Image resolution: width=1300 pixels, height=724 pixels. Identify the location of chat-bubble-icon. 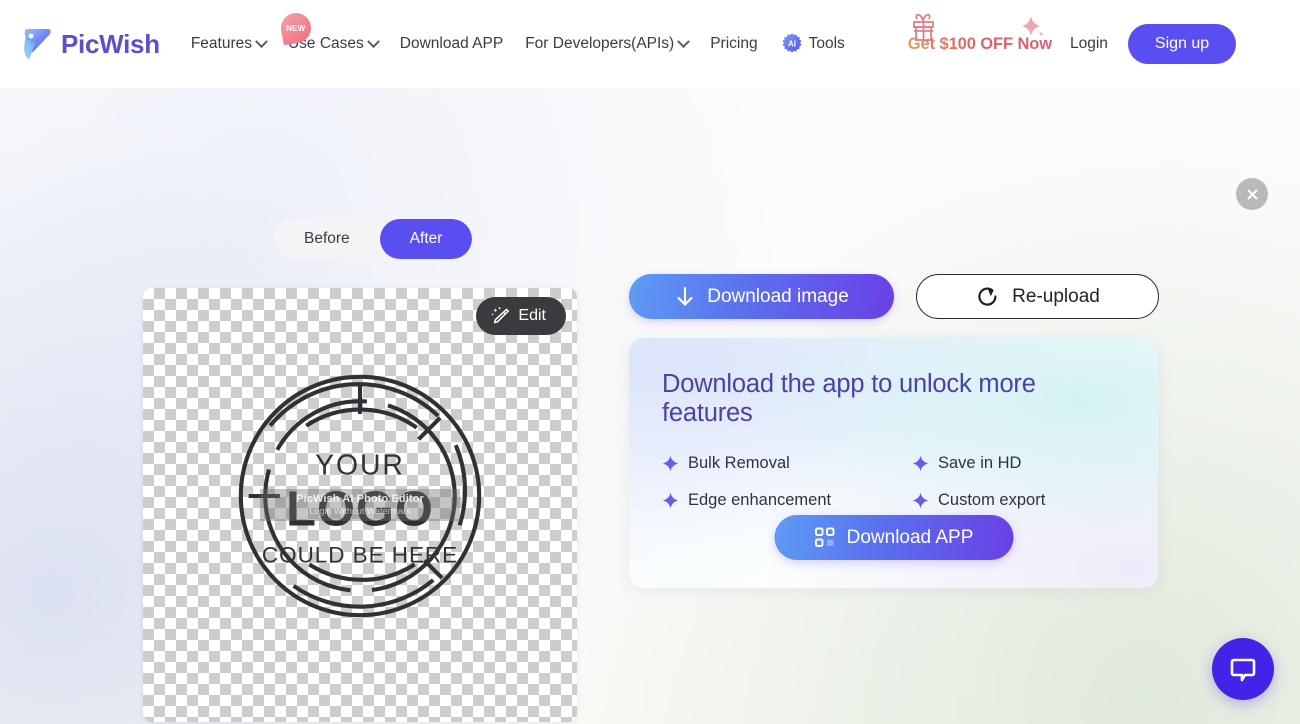
(1243, 670).